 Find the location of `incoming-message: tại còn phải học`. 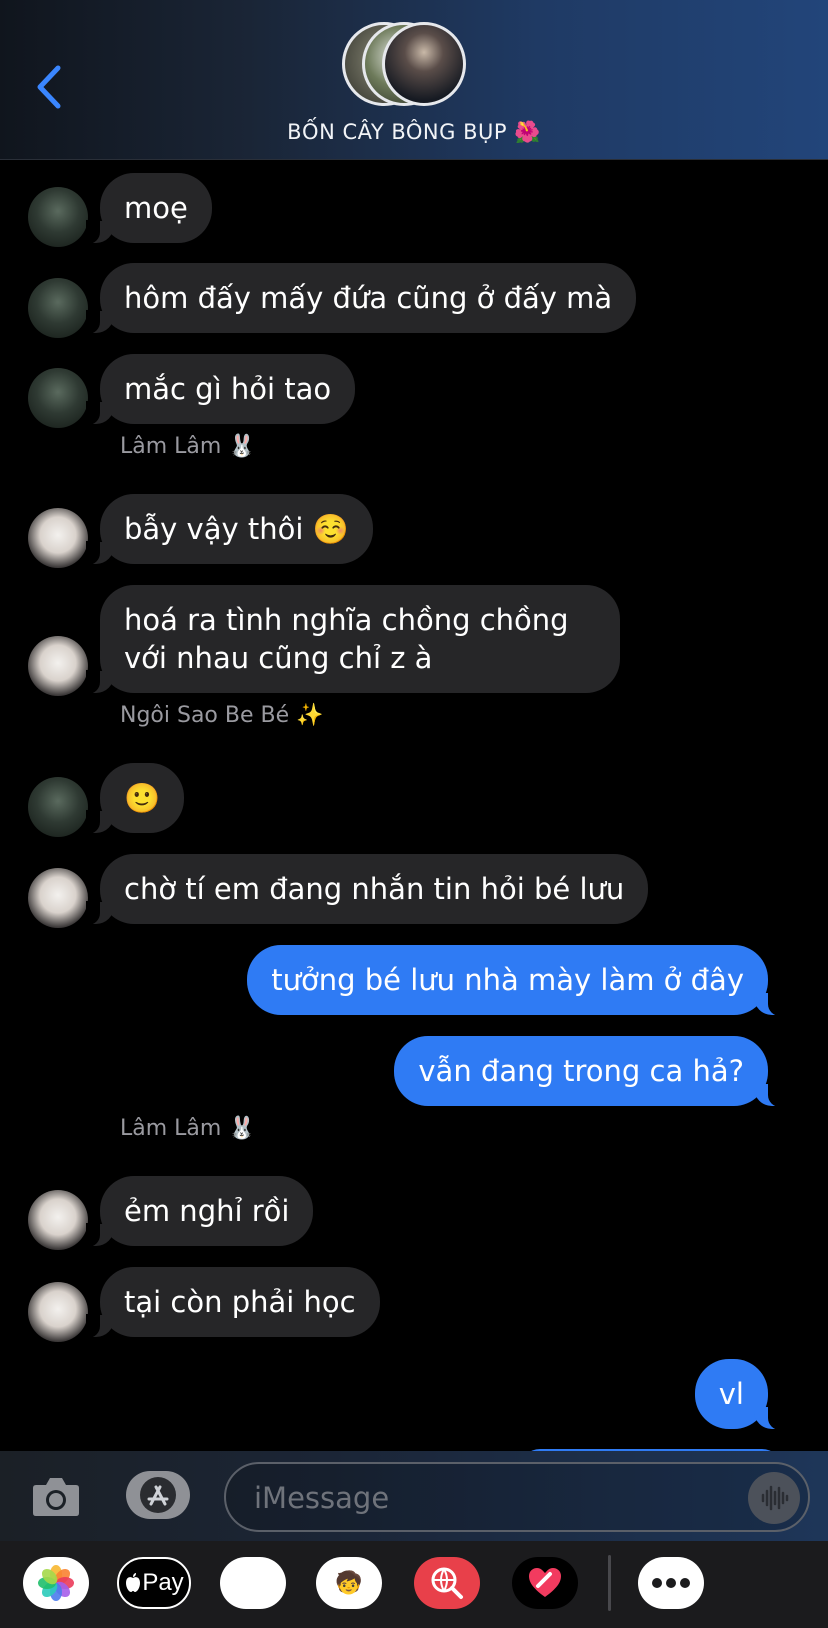

incoming-message: tại còn phải học is located at coordinates (233, 1302).